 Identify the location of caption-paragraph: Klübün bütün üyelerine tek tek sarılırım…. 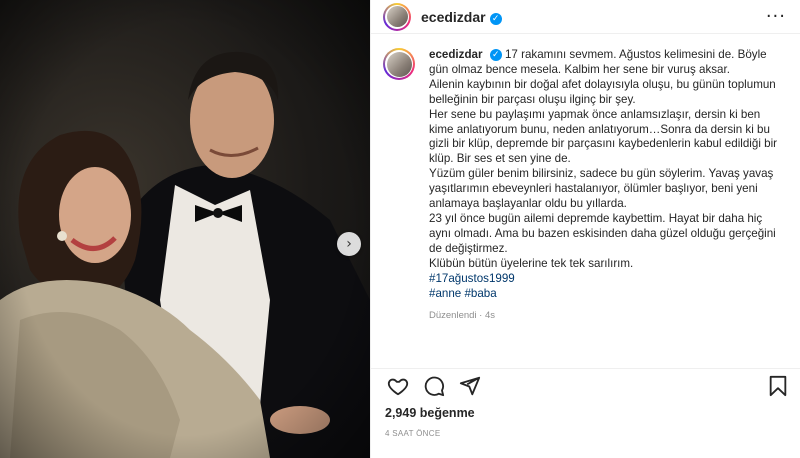
(531, 263).